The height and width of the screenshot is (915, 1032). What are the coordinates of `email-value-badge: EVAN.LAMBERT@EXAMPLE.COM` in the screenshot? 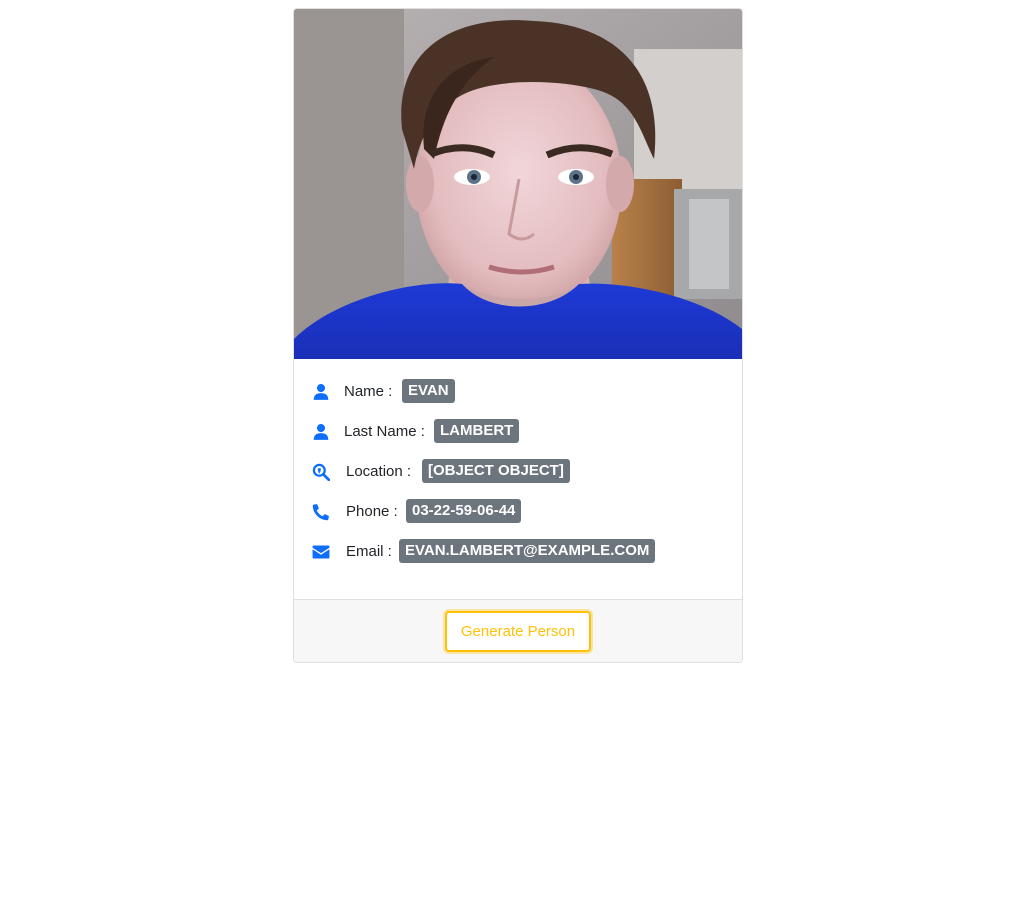 It's located at (527, 551).